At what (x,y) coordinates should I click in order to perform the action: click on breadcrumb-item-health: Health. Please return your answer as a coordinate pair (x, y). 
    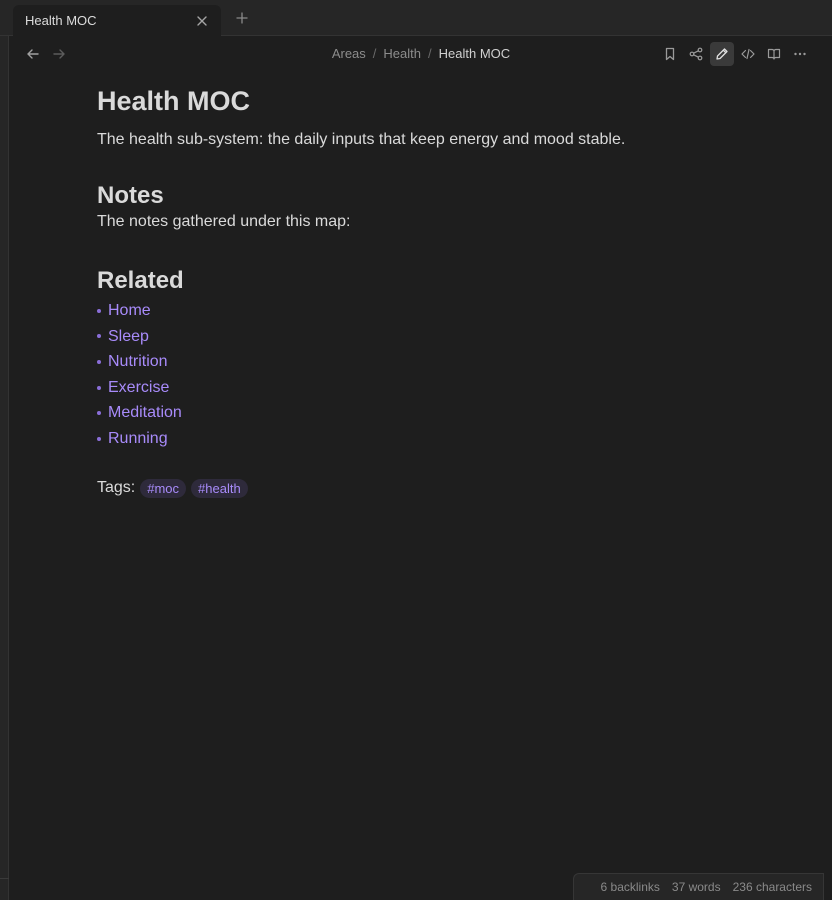
    Looking at the image, I should click on (402, 53).